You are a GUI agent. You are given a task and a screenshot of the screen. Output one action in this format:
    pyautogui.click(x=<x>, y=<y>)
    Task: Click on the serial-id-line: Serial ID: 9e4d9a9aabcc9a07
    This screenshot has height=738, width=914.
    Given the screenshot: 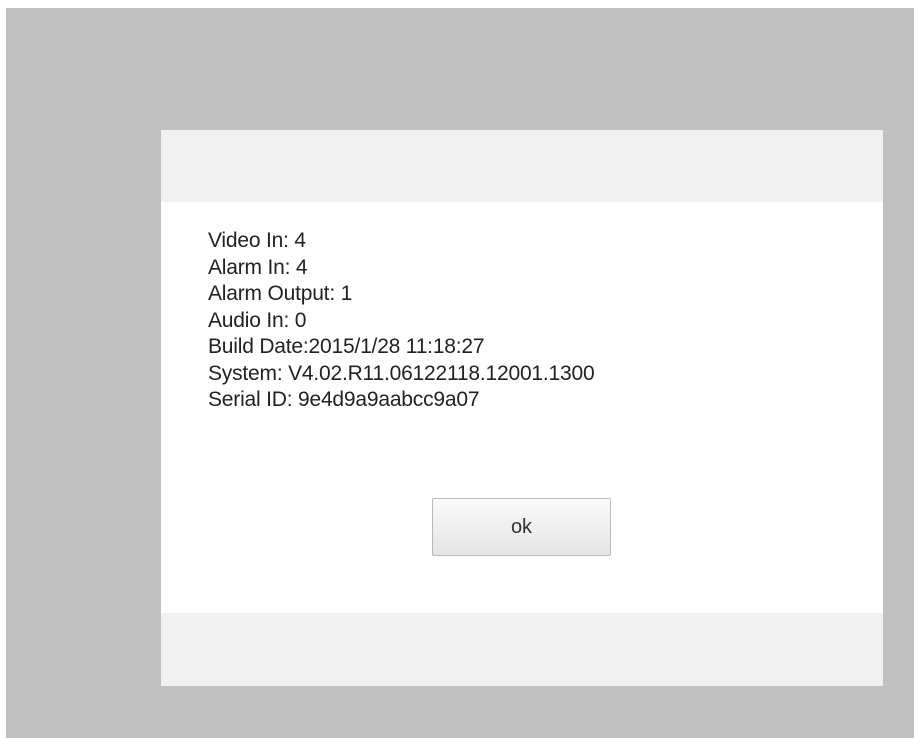 What is the action you would take?
    pyautogui.click(x=344, y=399)
    